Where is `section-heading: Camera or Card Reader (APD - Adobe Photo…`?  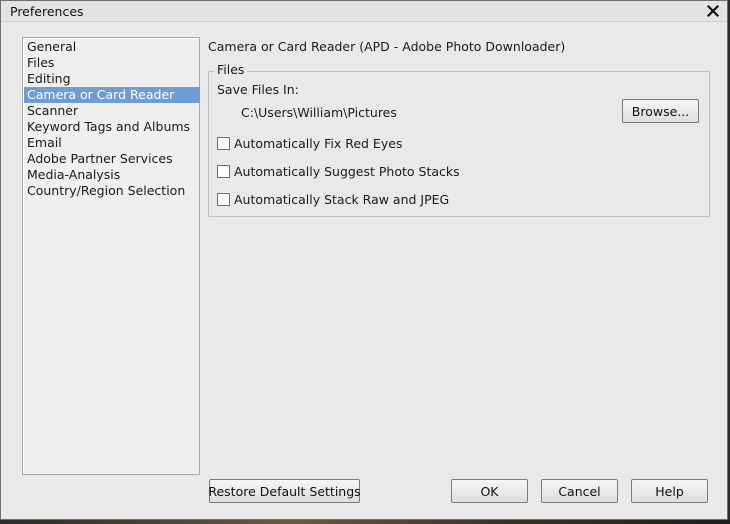 section-heading: Camera or Card Reader (APD - Adobe Photo… is located at coordinates (387, 46).